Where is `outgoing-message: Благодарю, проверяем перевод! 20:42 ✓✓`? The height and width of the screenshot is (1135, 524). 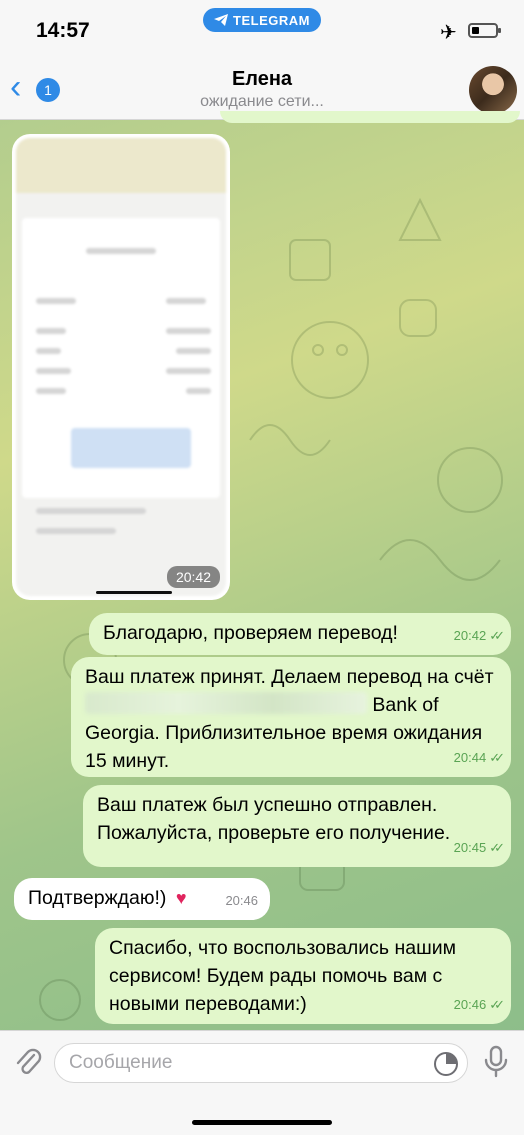 outgoing-message: Благодарю, проверяем перевод! 20:42 ✓✓ is located at coordinates (300, 634).